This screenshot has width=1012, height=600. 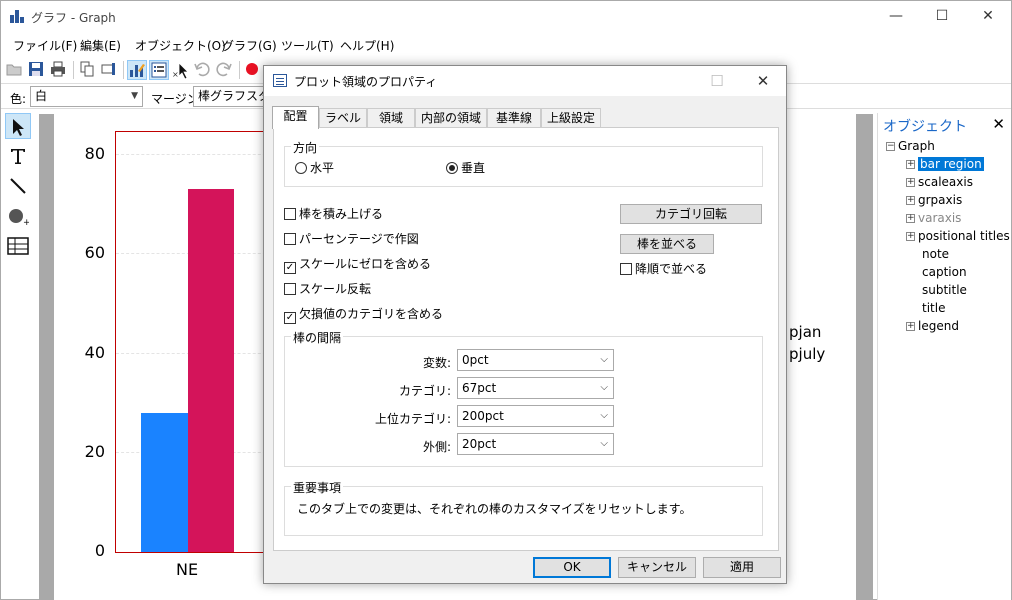 What do you see at coordinates (933, 218) in the screenshot?
I see `tree-item-varaxis: + varaxis` at bounding box center [933, 218].